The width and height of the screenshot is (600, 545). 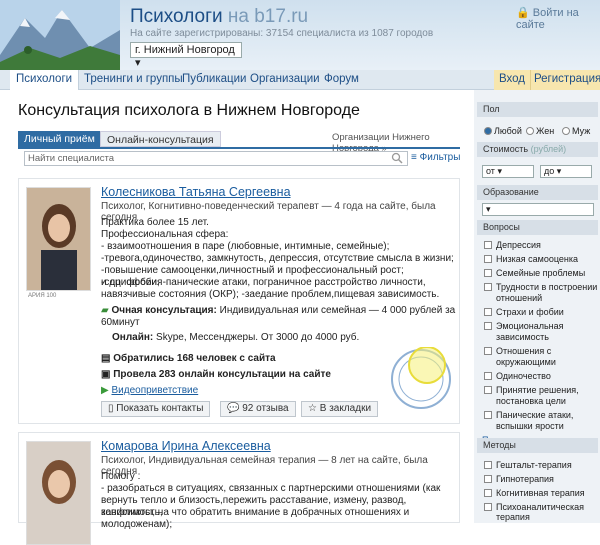 I want to click on specialist-name: Комарова Ирина Алексеевна, so click(x=186, y=446).